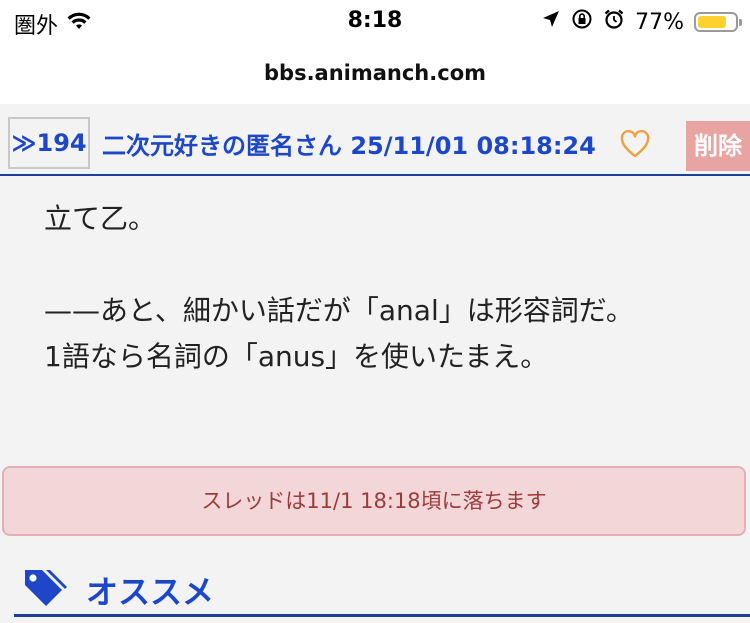 The width and height of the screenshot is (750, 623). I want to click on tag-icon, so click(44, 589).